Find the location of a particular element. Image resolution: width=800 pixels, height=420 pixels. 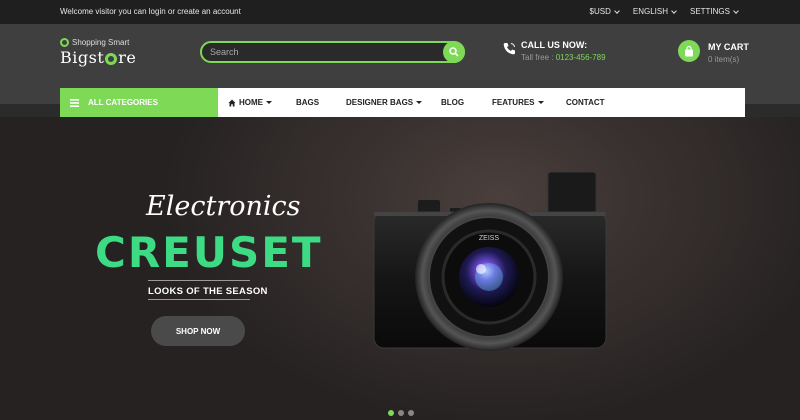

nav-item-home: HOME is located at coordinates (250, 102).